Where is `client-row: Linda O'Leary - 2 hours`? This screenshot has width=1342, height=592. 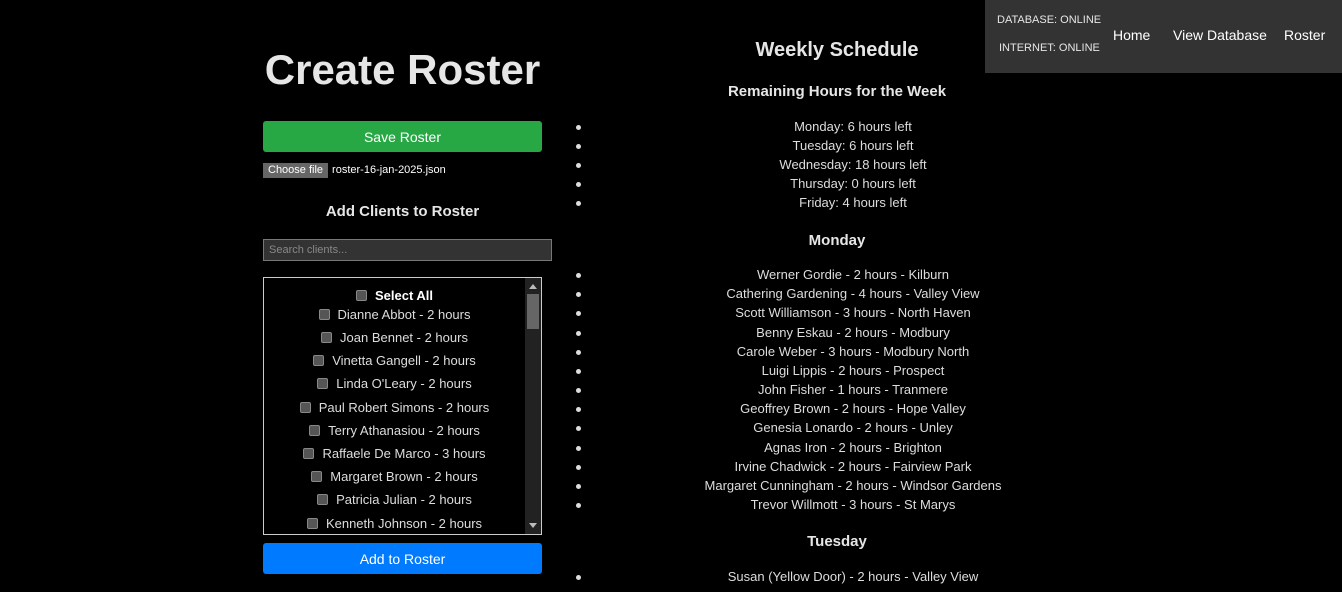
client-row: Linda O'Leary - 2 hours is located at coordinates (394, 383).